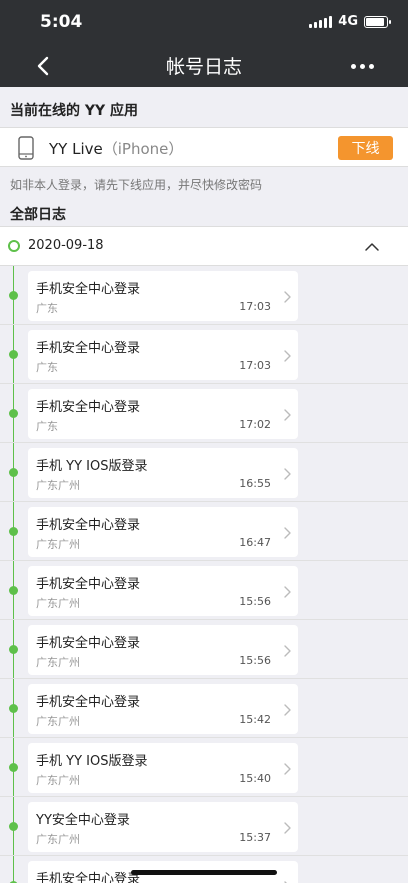 This screenshot has height=883, width=408. I want to click on log-entry-card: YY安全中心登录 广东广州 15:37, so click(163, 827).